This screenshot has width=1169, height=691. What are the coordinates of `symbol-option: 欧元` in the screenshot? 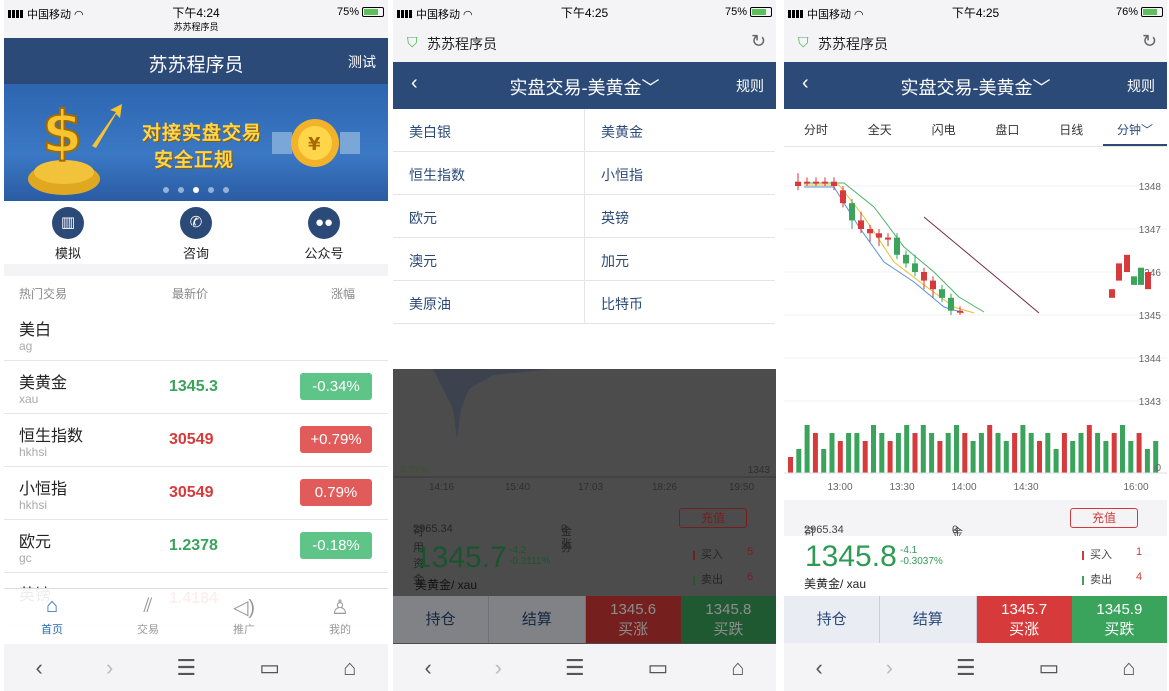 It's located at (488, 216).